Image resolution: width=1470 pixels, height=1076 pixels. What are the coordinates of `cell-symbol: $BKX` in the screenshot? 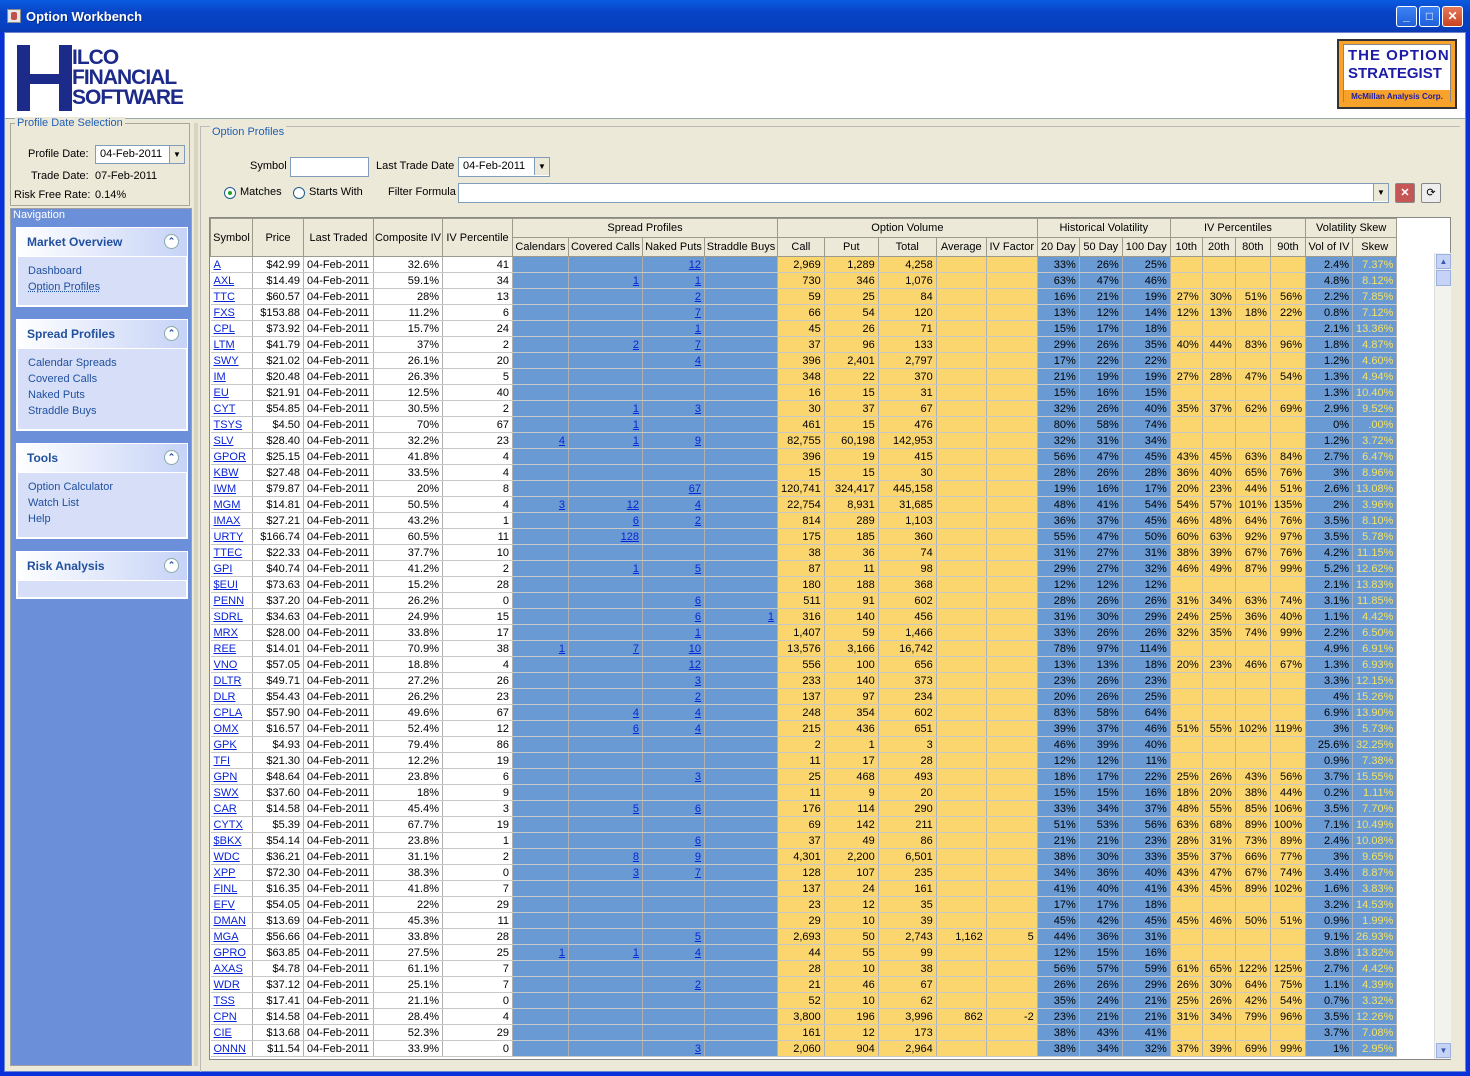 It's located at (231, 840).